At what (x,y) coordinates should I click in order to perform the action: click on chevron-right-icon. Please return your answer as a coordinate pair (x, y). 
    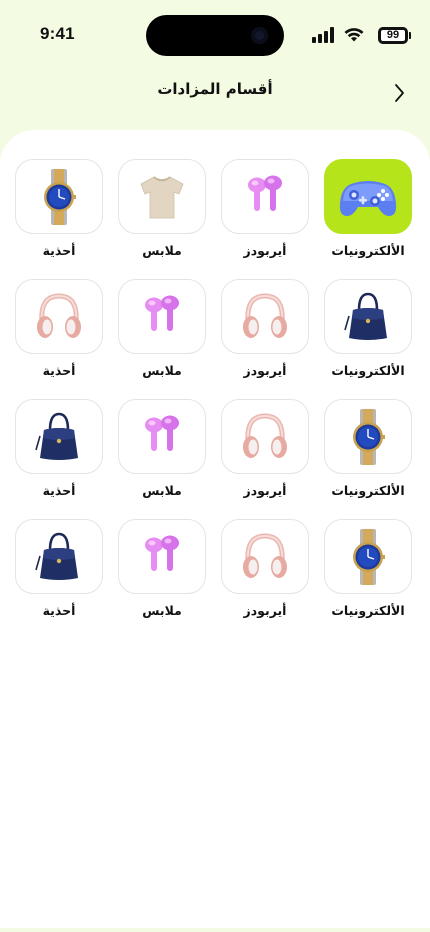
    Looking at the image, I should click on (399, 93).